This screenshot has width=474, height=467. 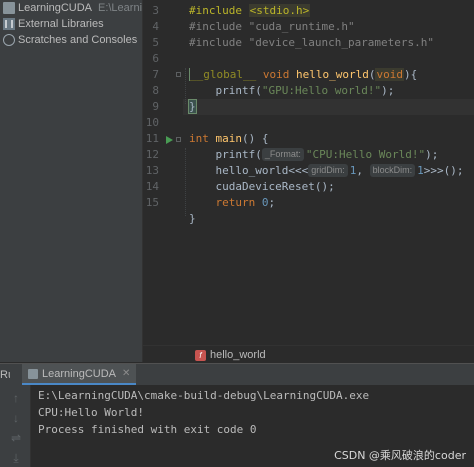 What do you see at coordinates (119, 8) in the screenshot?
I see `project-root-path: E:\LearningCUDA` at bounding box center [119, 8].